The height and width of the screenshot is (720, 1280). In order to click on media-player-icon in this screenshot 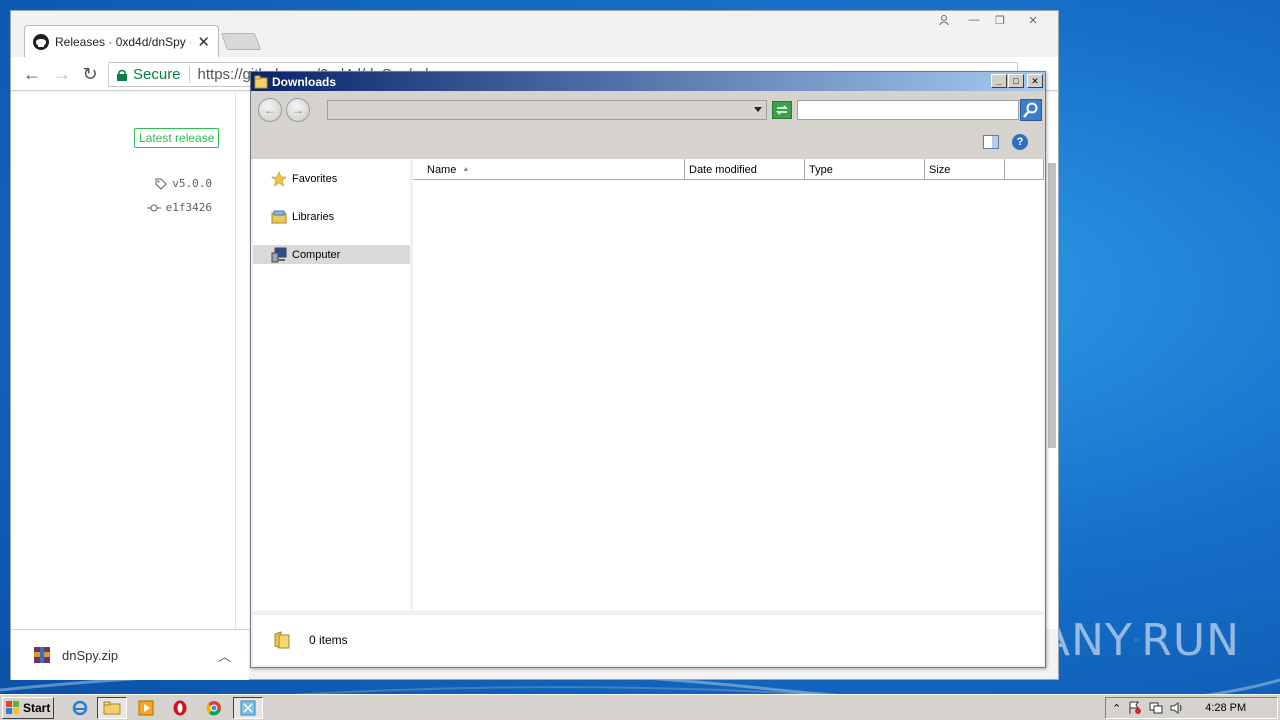, I will do `click(146, 708)`.